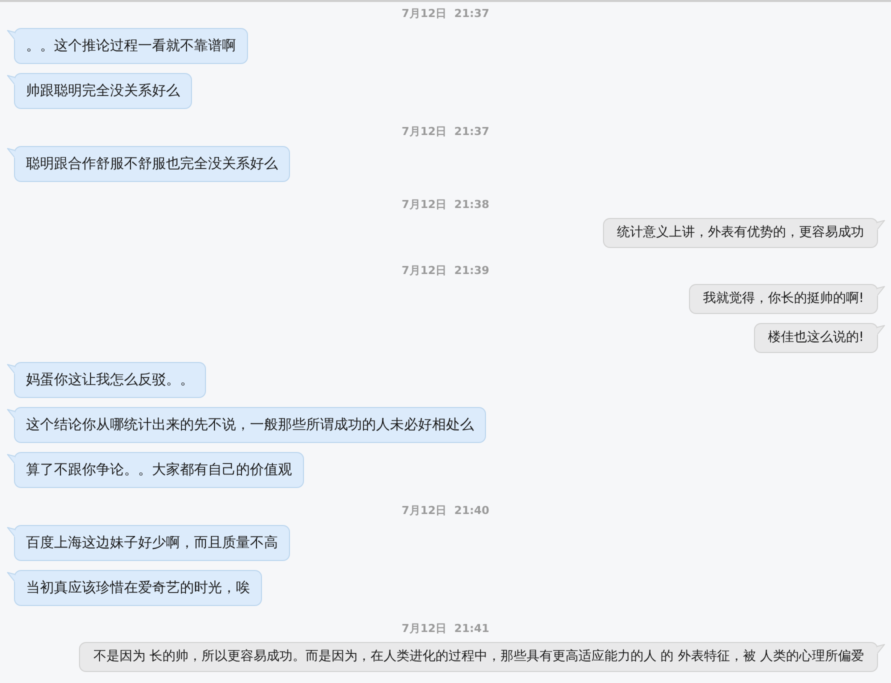 This screenshot has width=891, height=683. What do you see at coordinates (152, 543) in the screenshot?
I see `message-bubble: 百度上海这边妹子好少啊，而且质量不高` at bounding box center [152, 543].